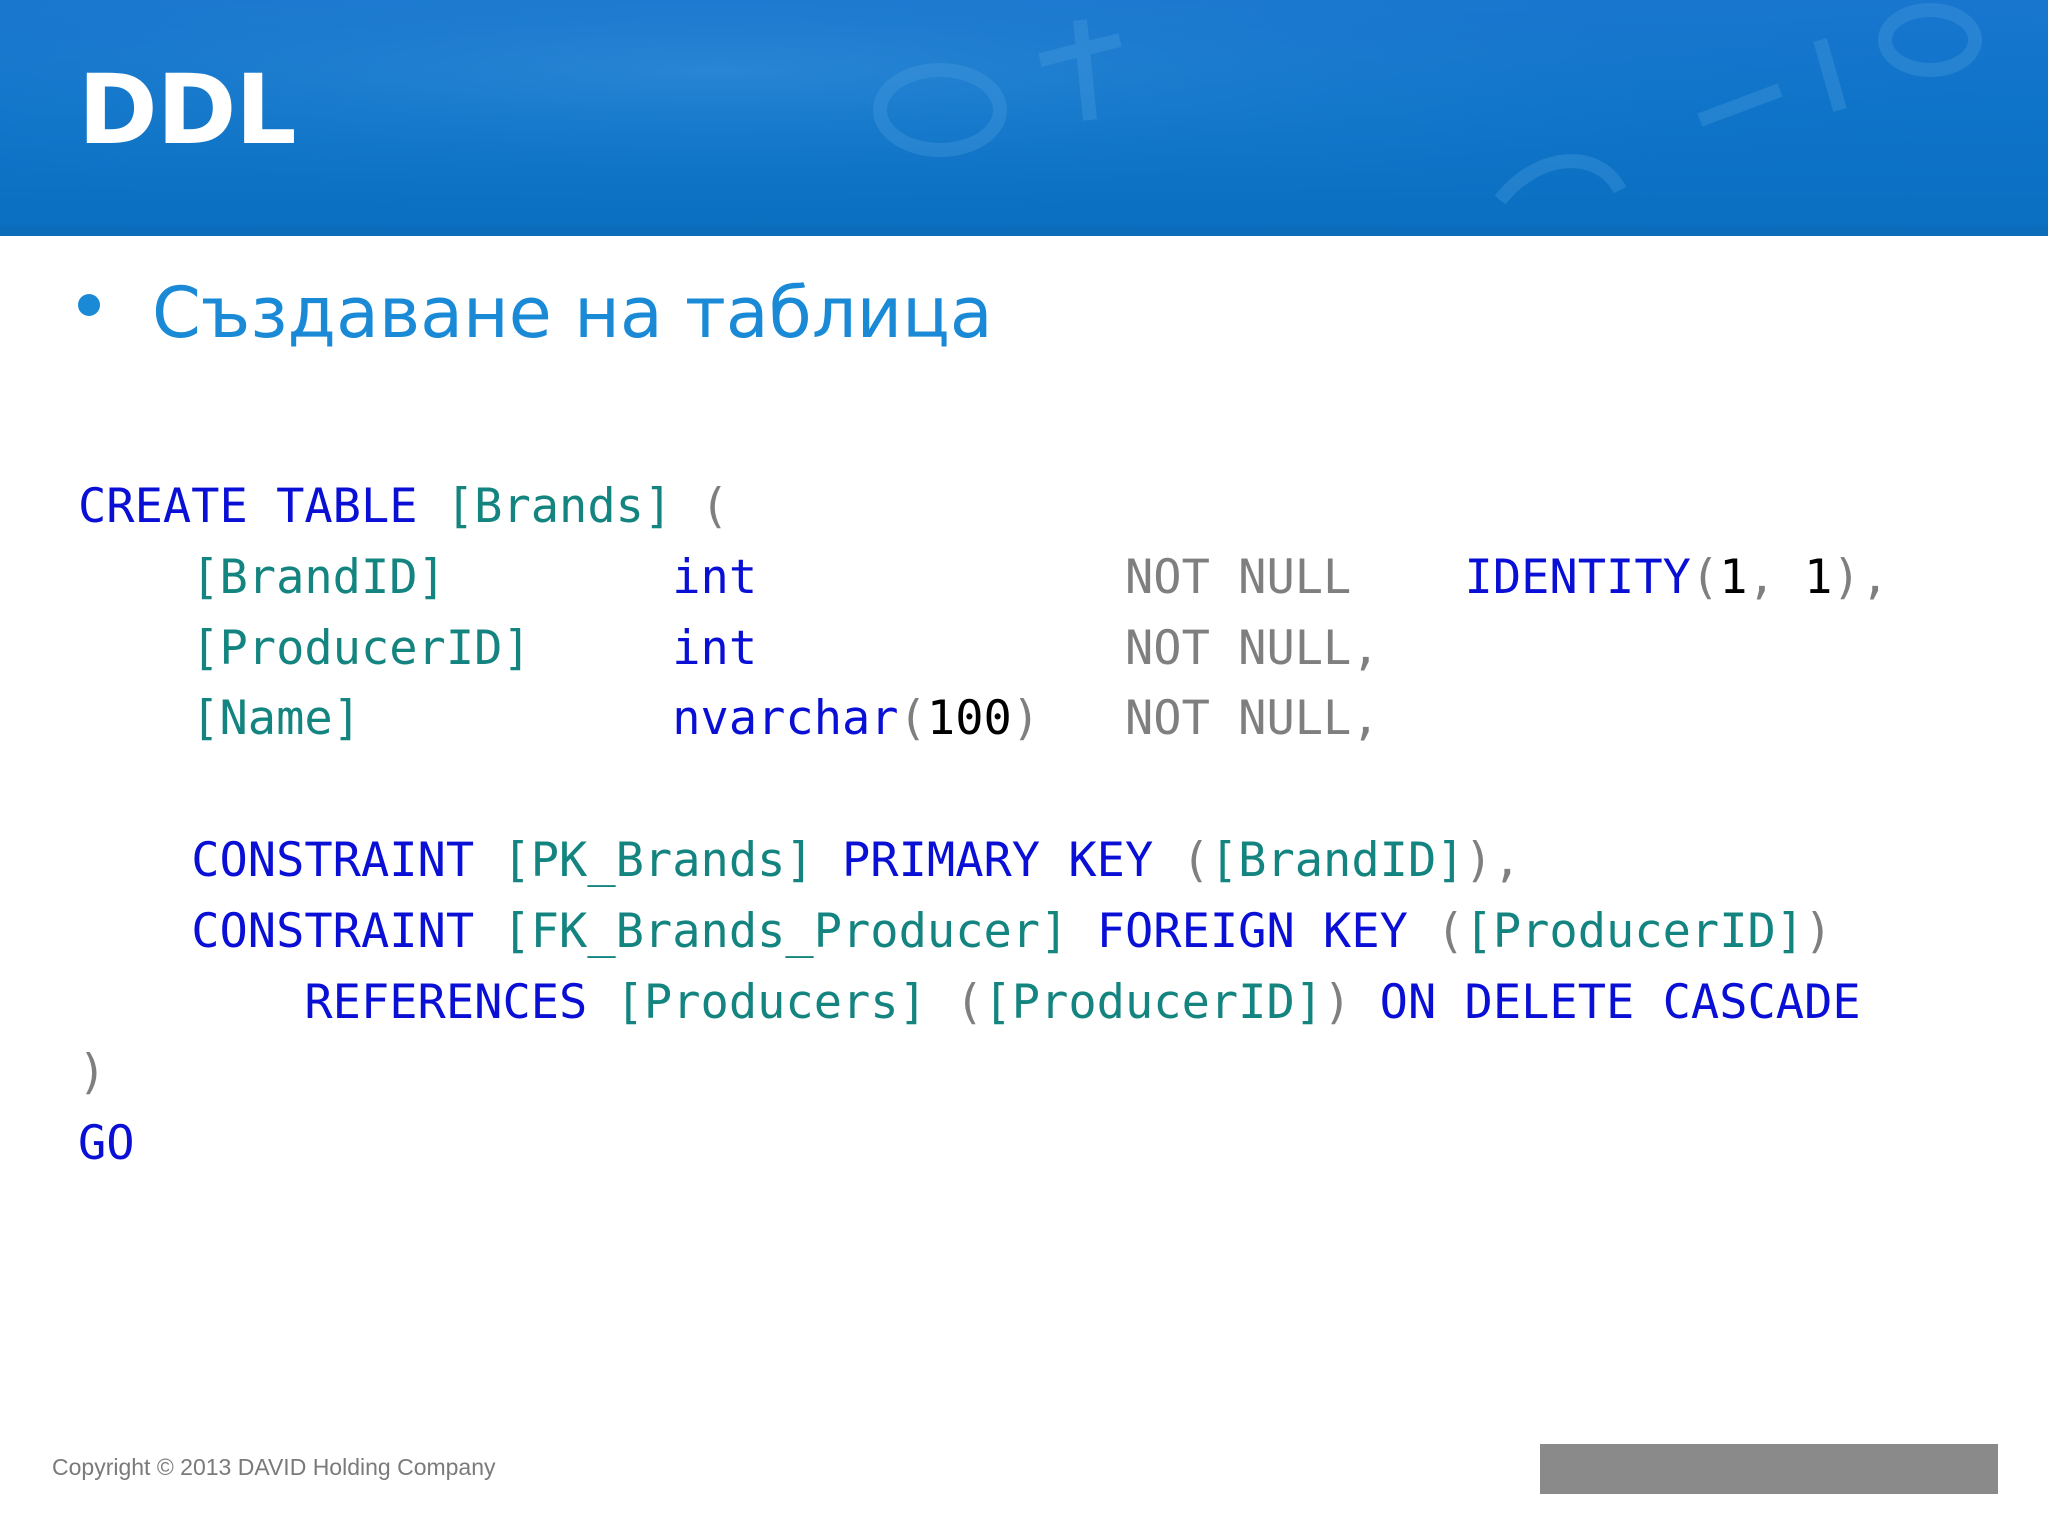  Describe the element at coordinates (446, 1002) in the screenshot. I see `code-token: REFERENCES` at that location.